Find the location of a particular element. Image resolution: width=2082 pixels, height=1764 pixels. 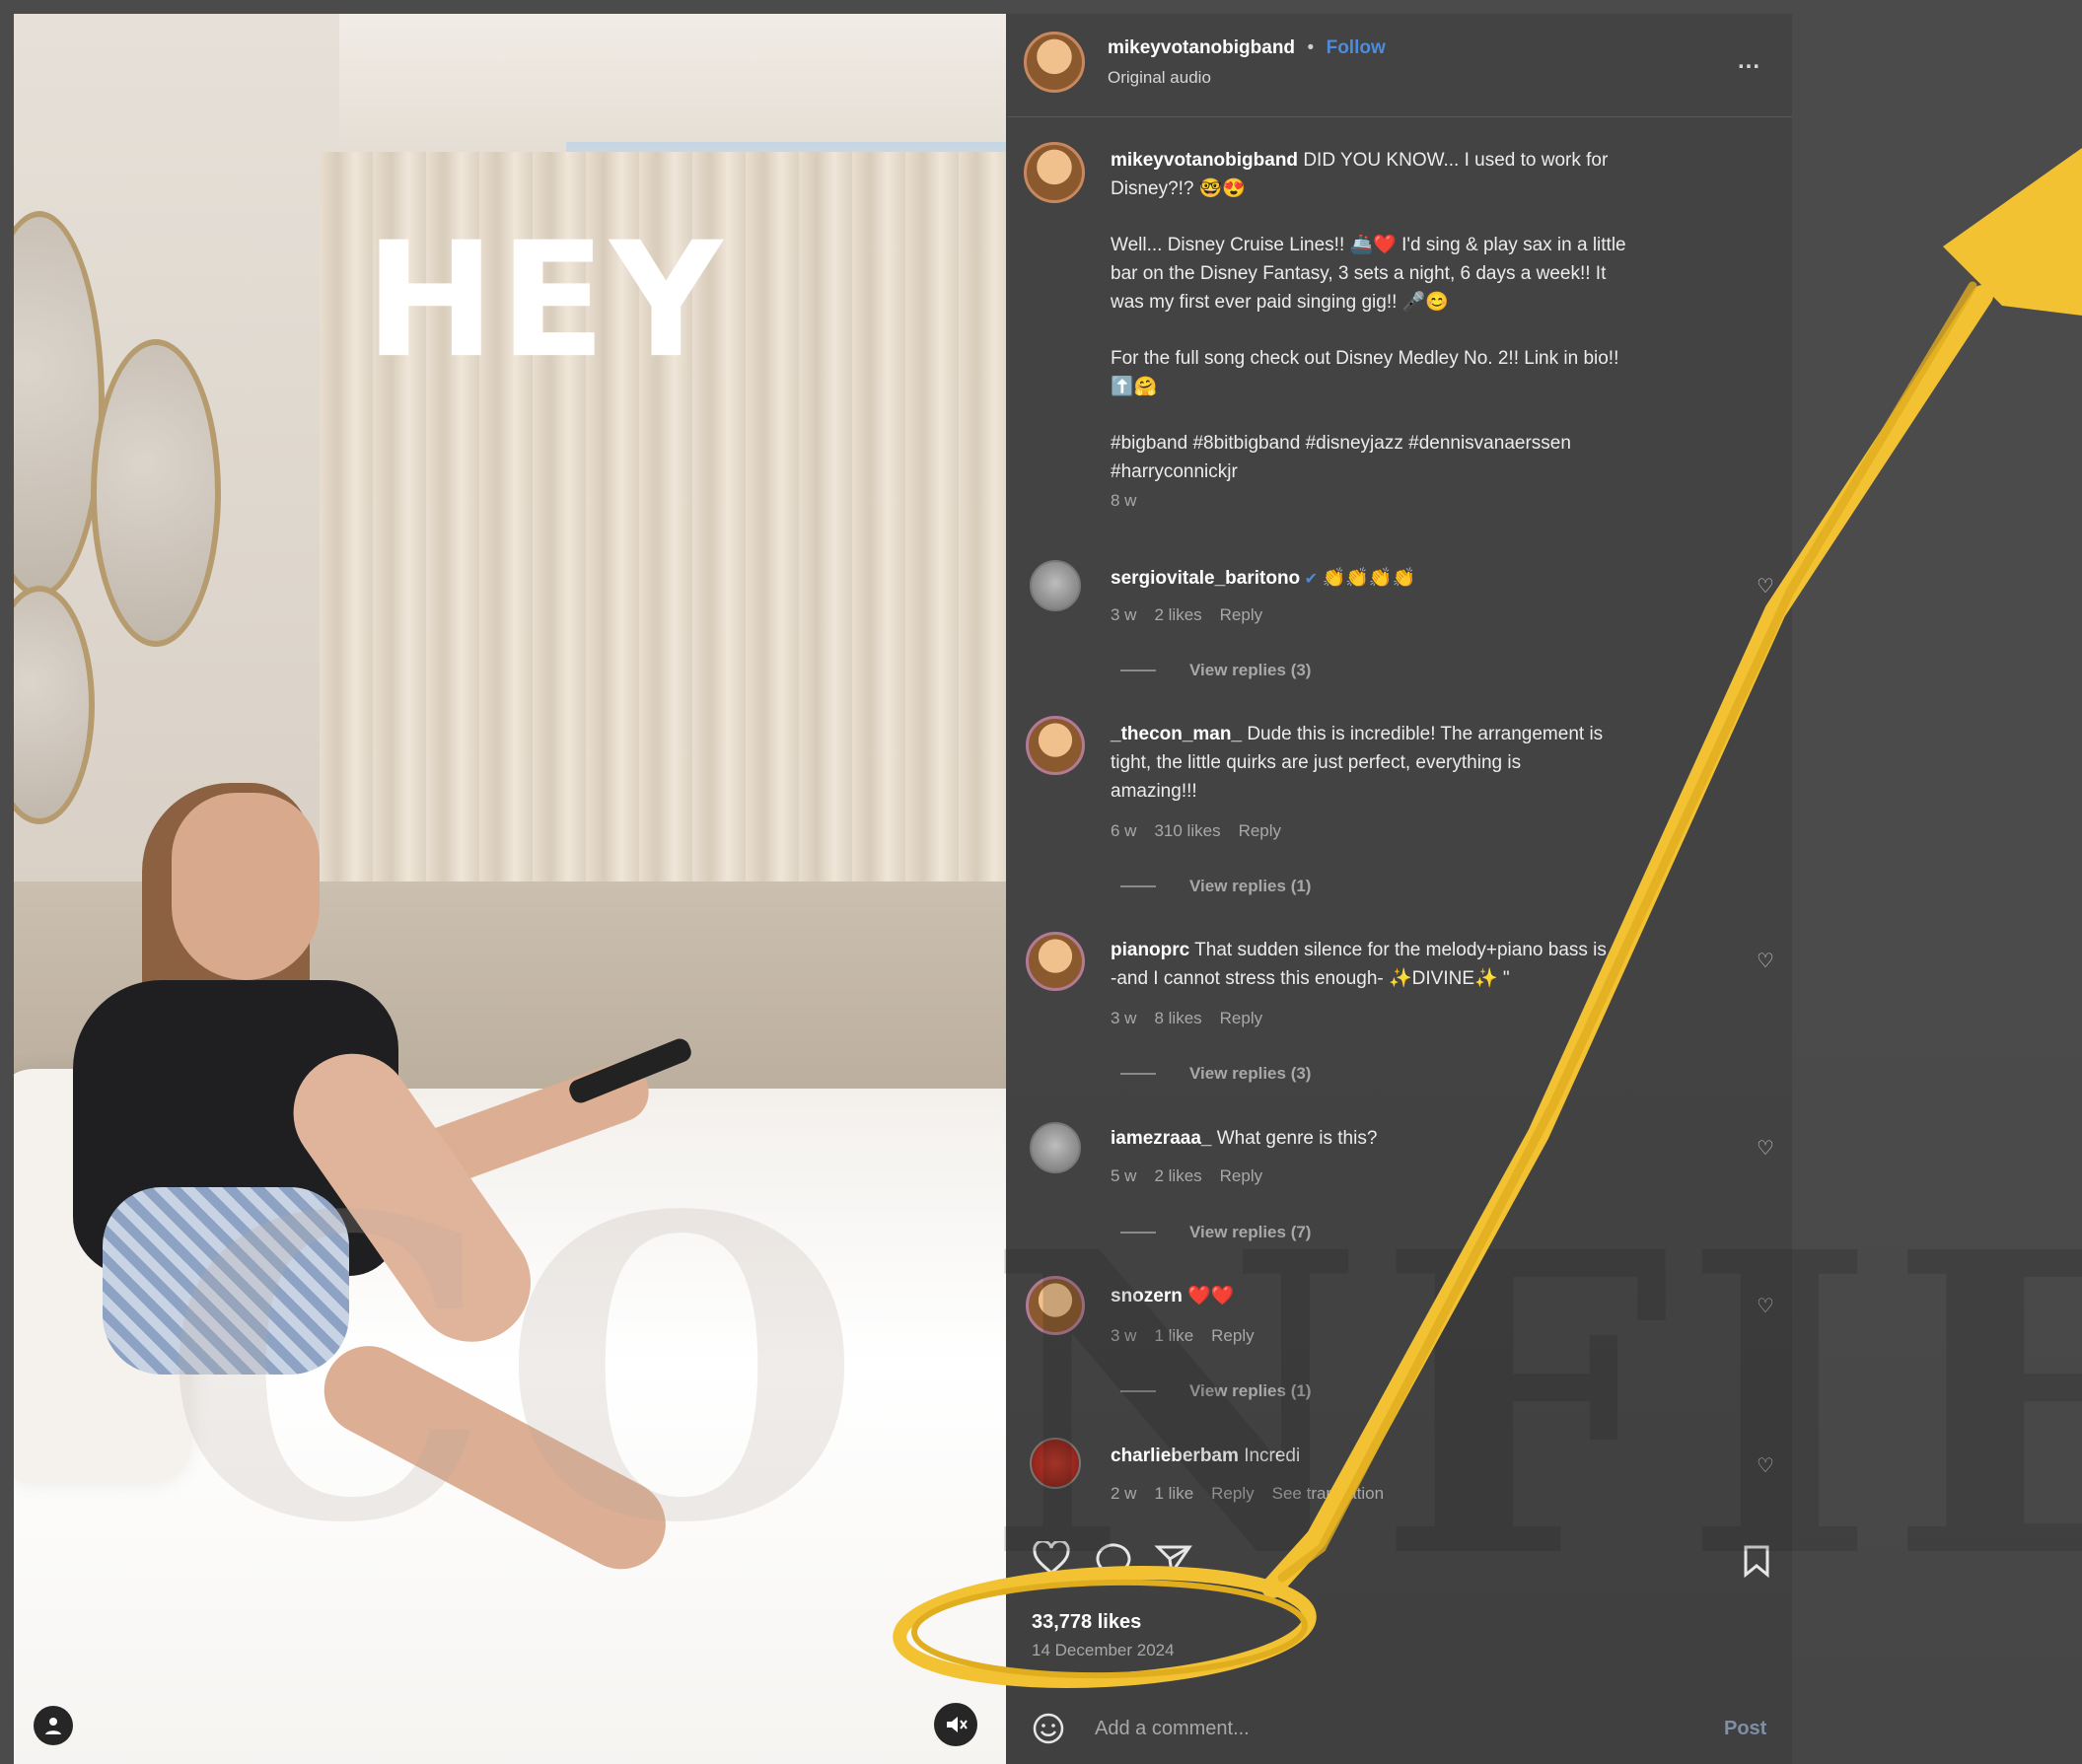

comment-time: 2 w is located at coordinates (1124, 1494).